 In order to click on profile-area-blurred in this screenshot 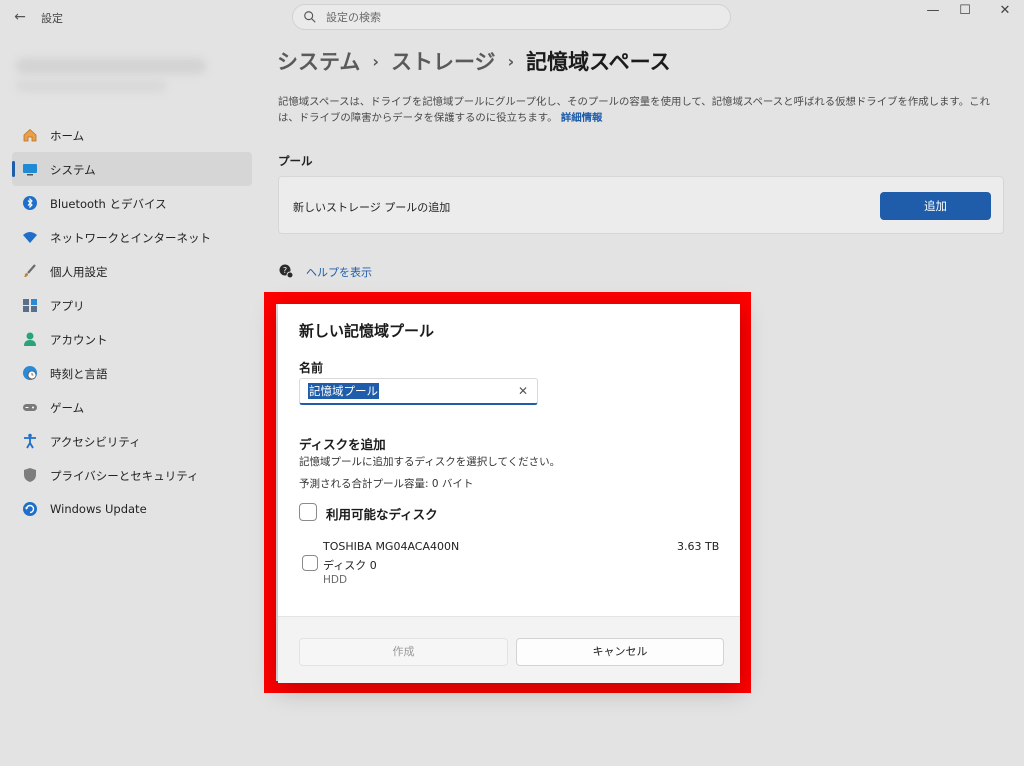, I will do `click(116, 76)`.